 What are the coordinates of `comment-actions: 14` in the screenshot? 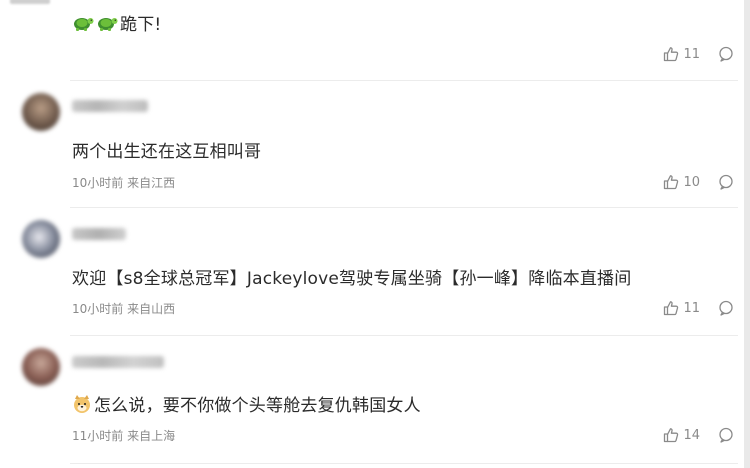 It's located at (698, 435).